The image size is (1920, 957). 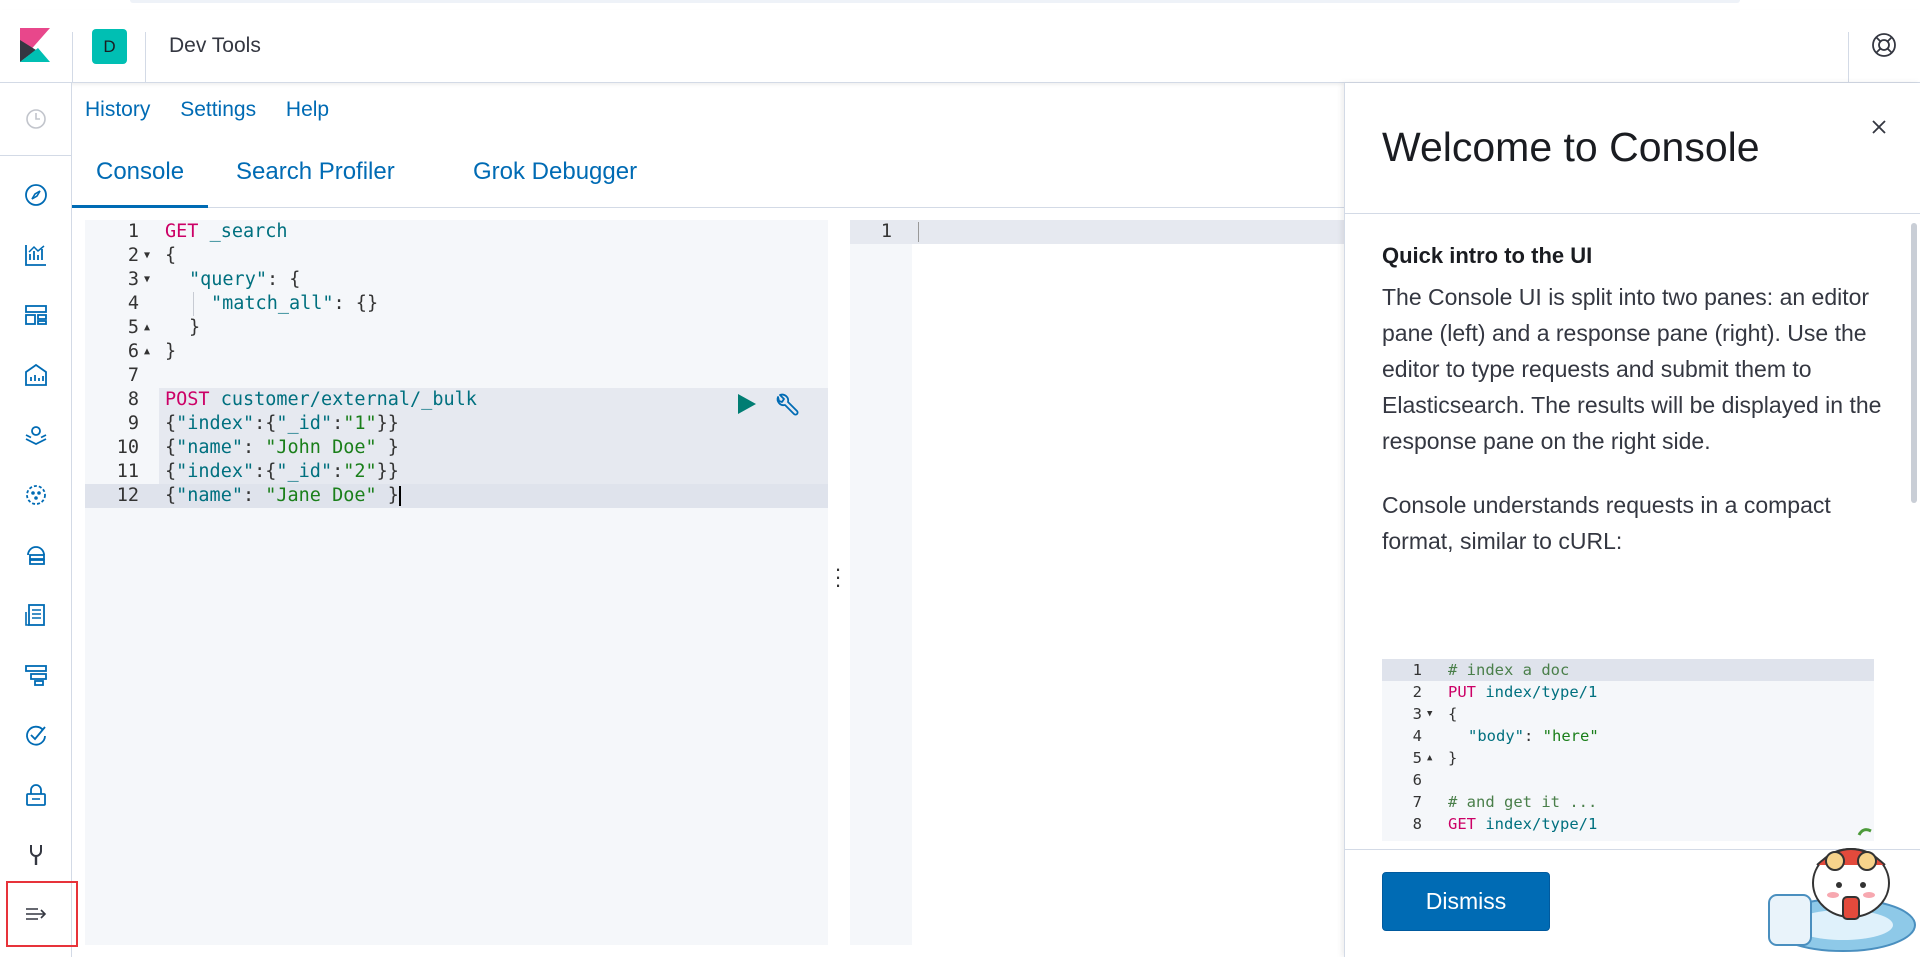 I want to click on request-path: customer/external/_bulk, so click(x=348, y=399).